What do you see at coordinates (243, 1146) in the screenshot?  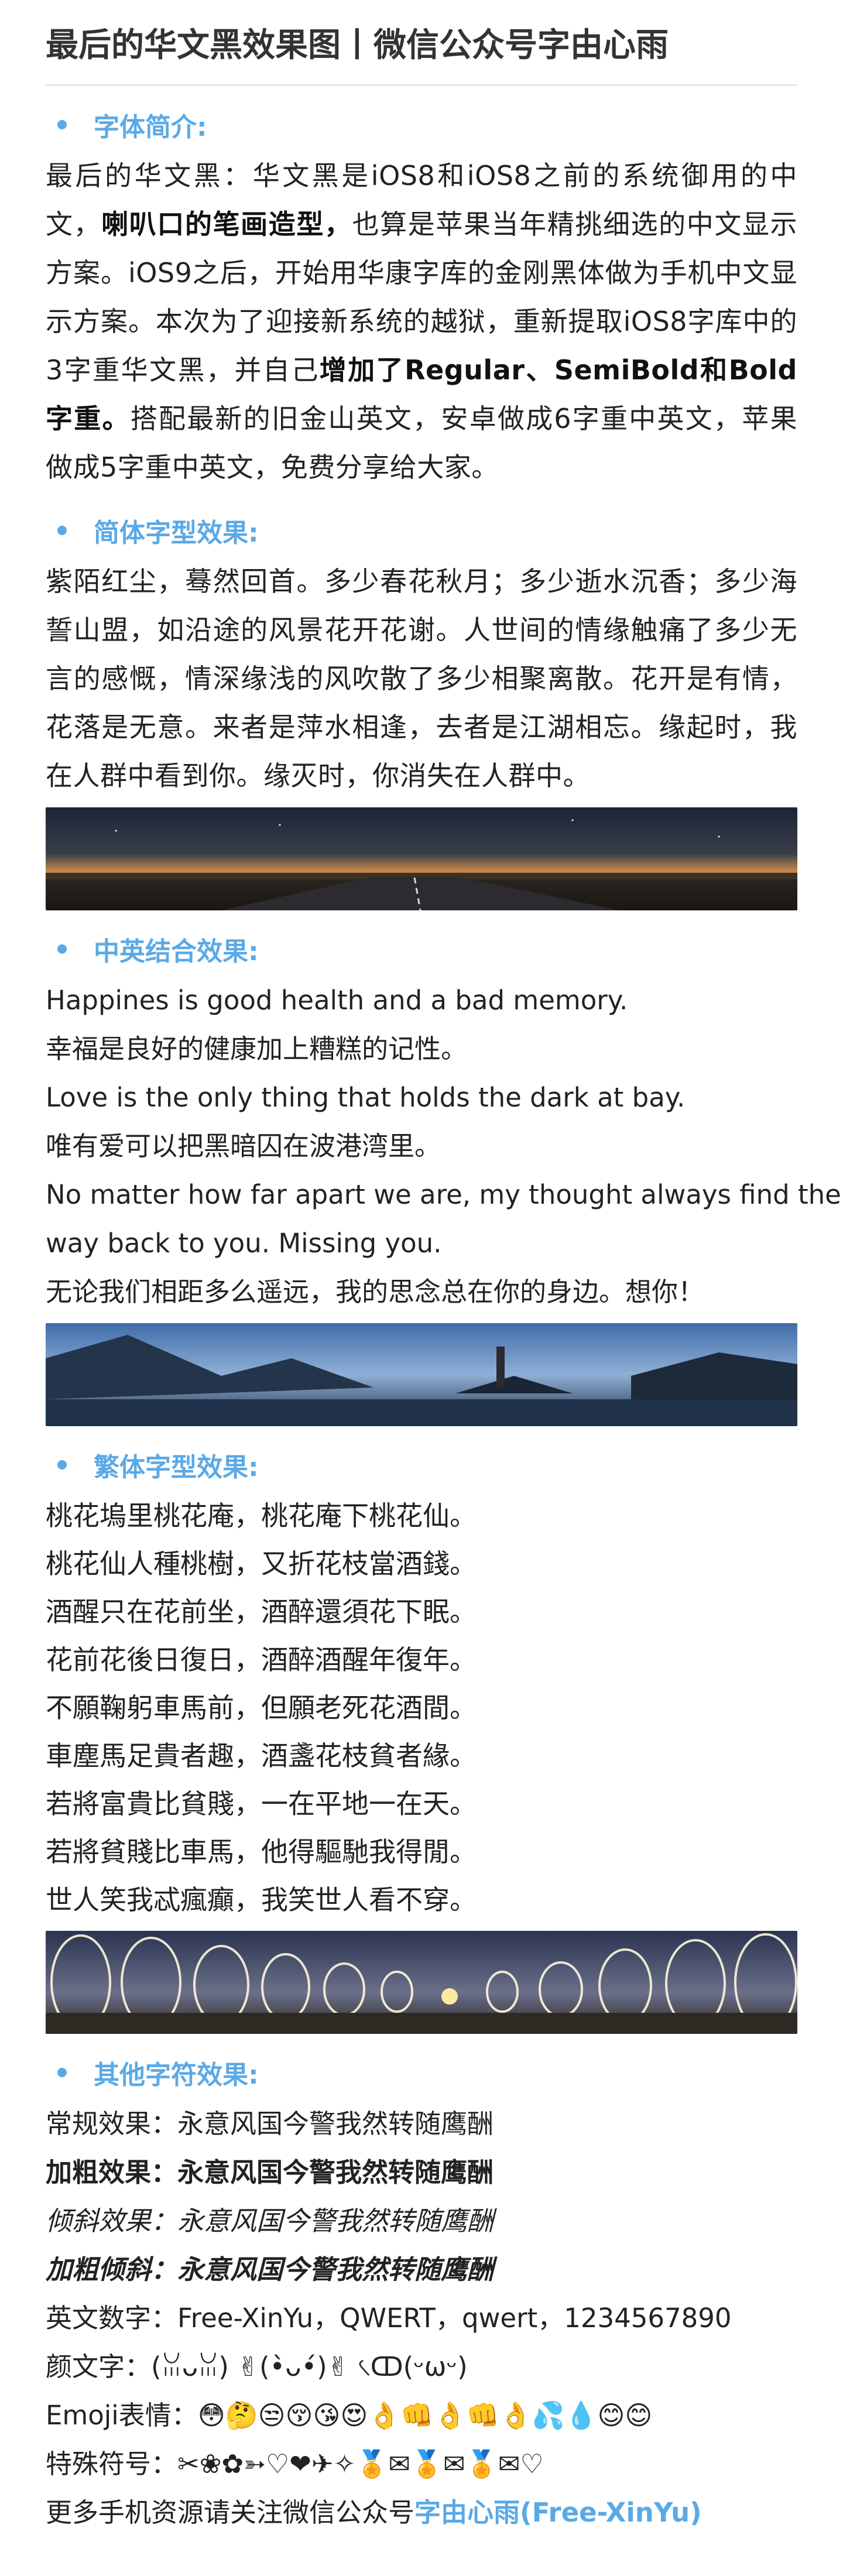 I see `mixed-line: 唯有爱可以把黑暗囚在波港湾里。` at bounding box center [243, 1146].